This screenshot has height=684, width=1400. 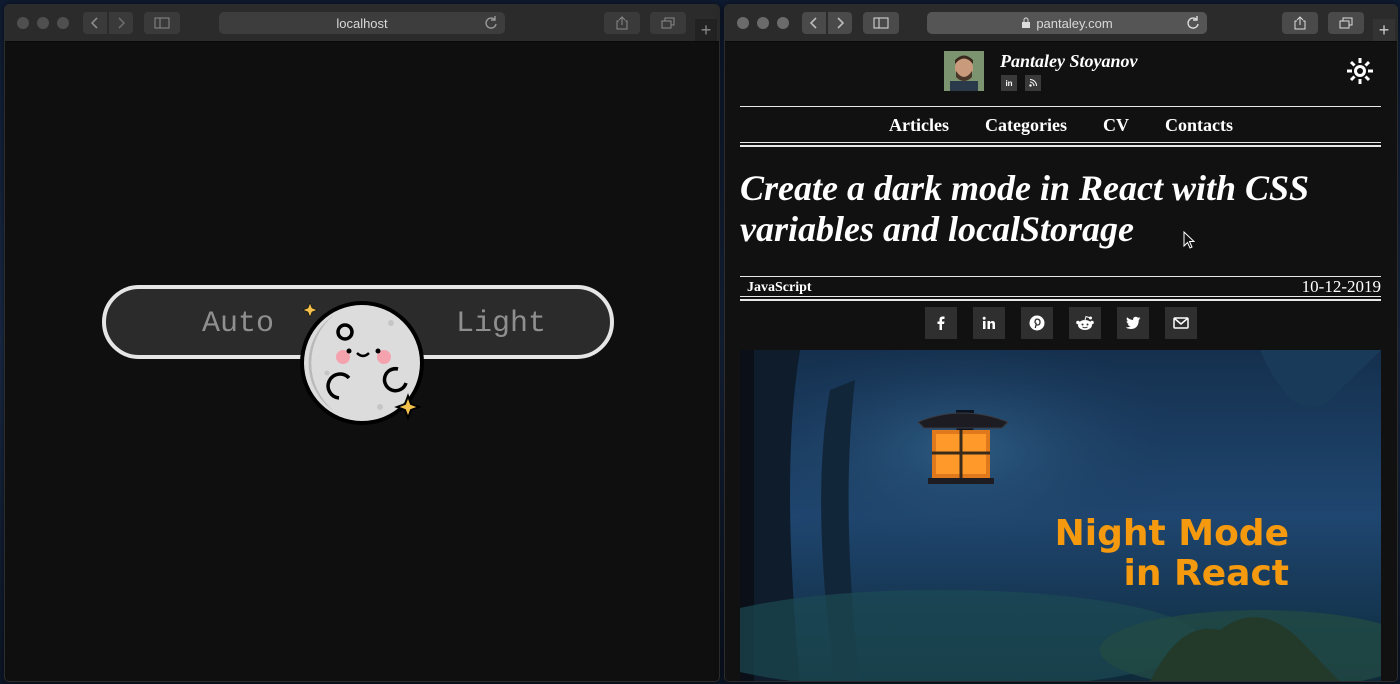 What do you see at coordinates (1026, 22) in the screenshot?
I see `lock-icon` at bounding box center [1026, 22].